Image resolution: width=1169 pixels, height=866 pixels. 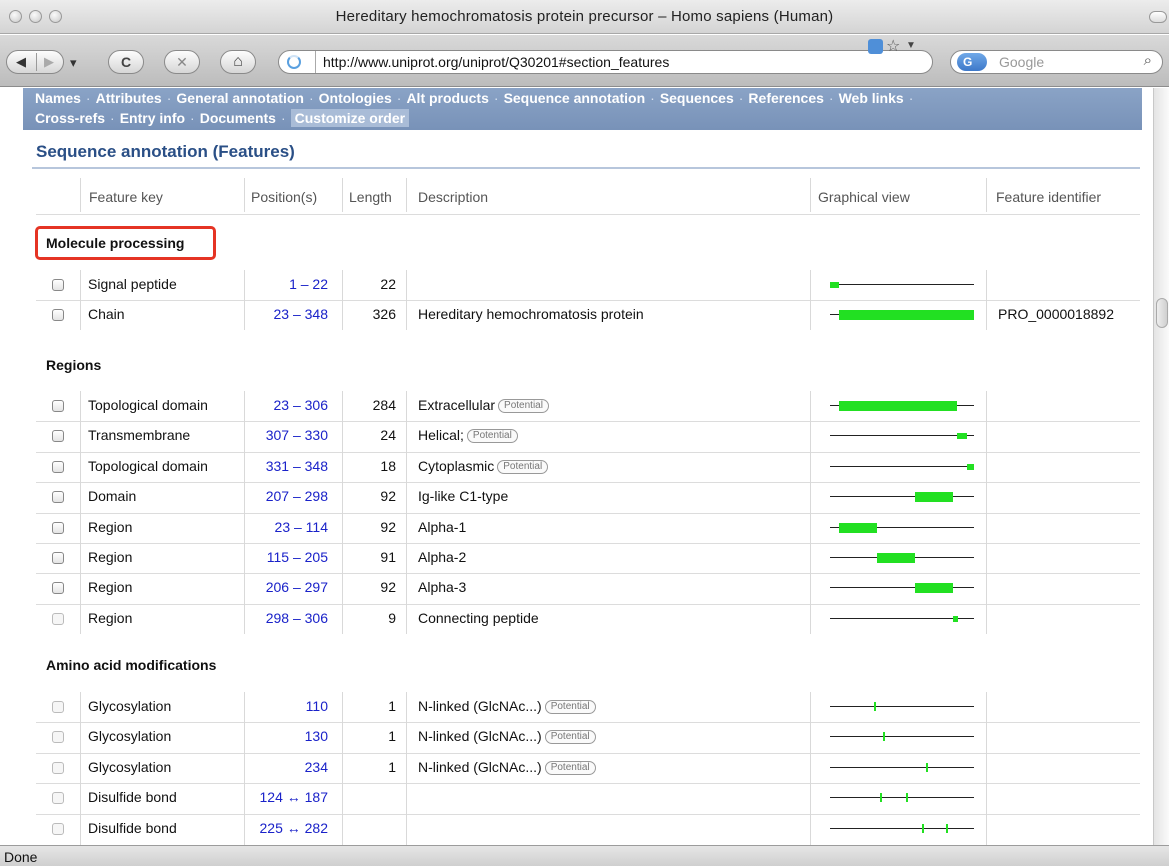 What do you see at coordinates (483, 466) in the screenshot?
I see `feature-description: Cytoplasmic Potential` at bounding box center [483, 466].